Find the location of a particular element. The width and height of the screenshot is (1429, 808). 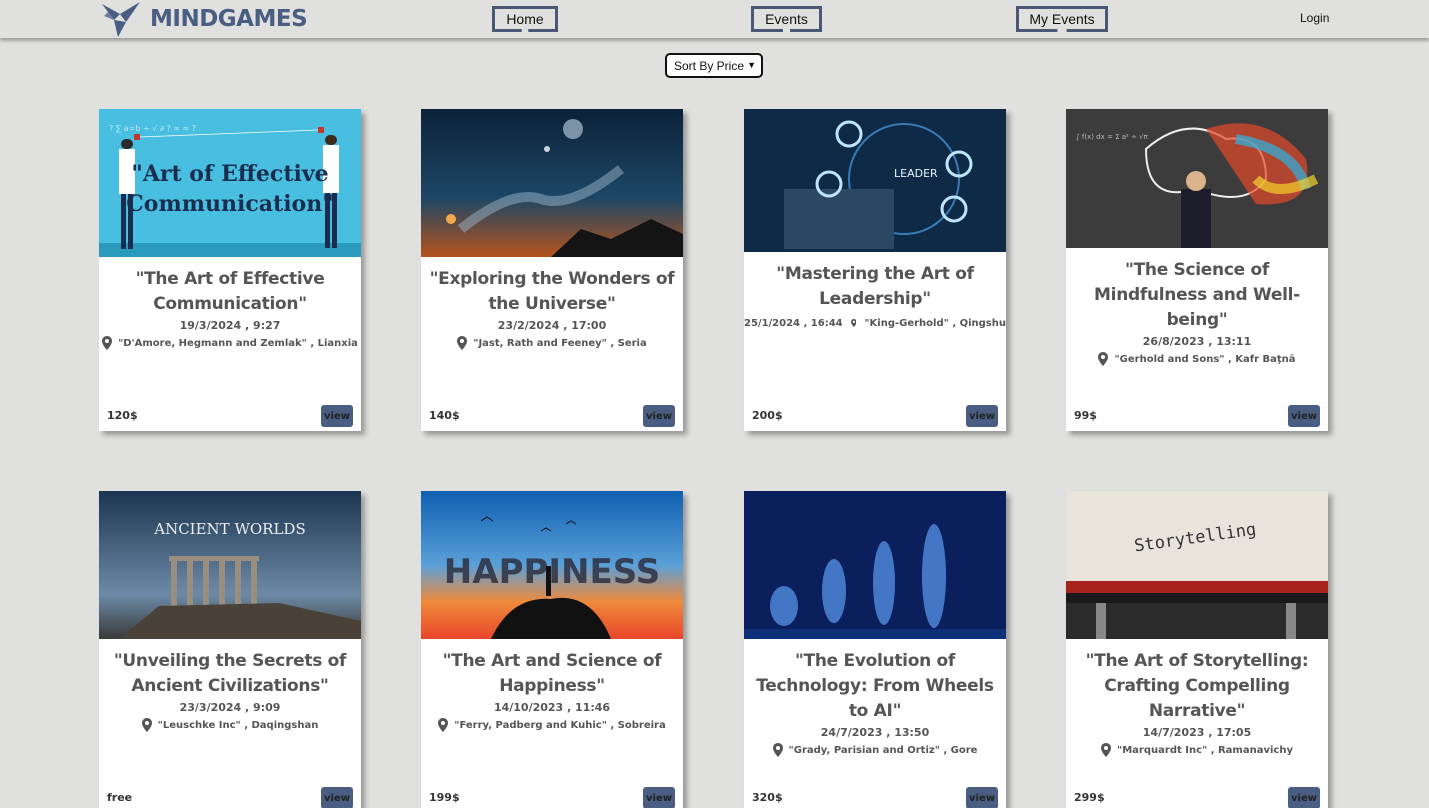

event-location: "Marquardt Inc" , Ramanavichy is located at coordinates (1197, 750).